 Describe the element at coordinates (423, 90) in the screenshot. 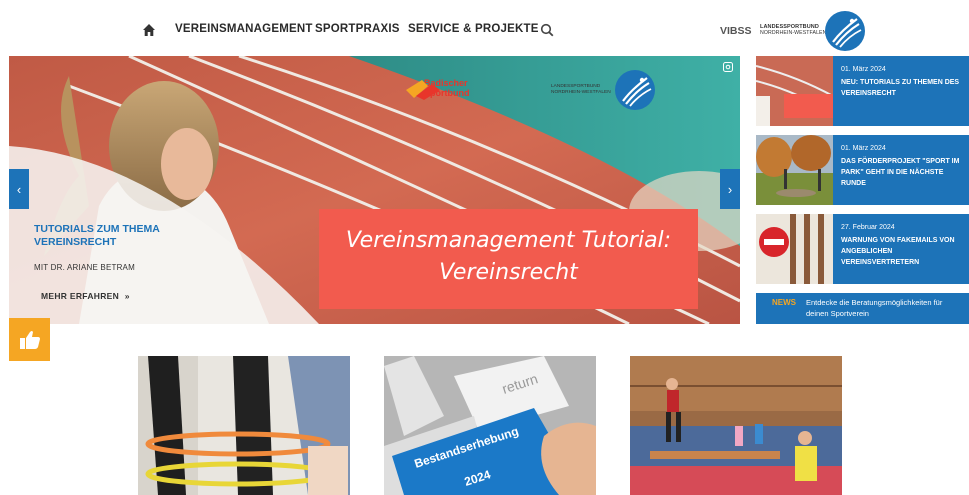

I see `partner-logo-icon` at that location.